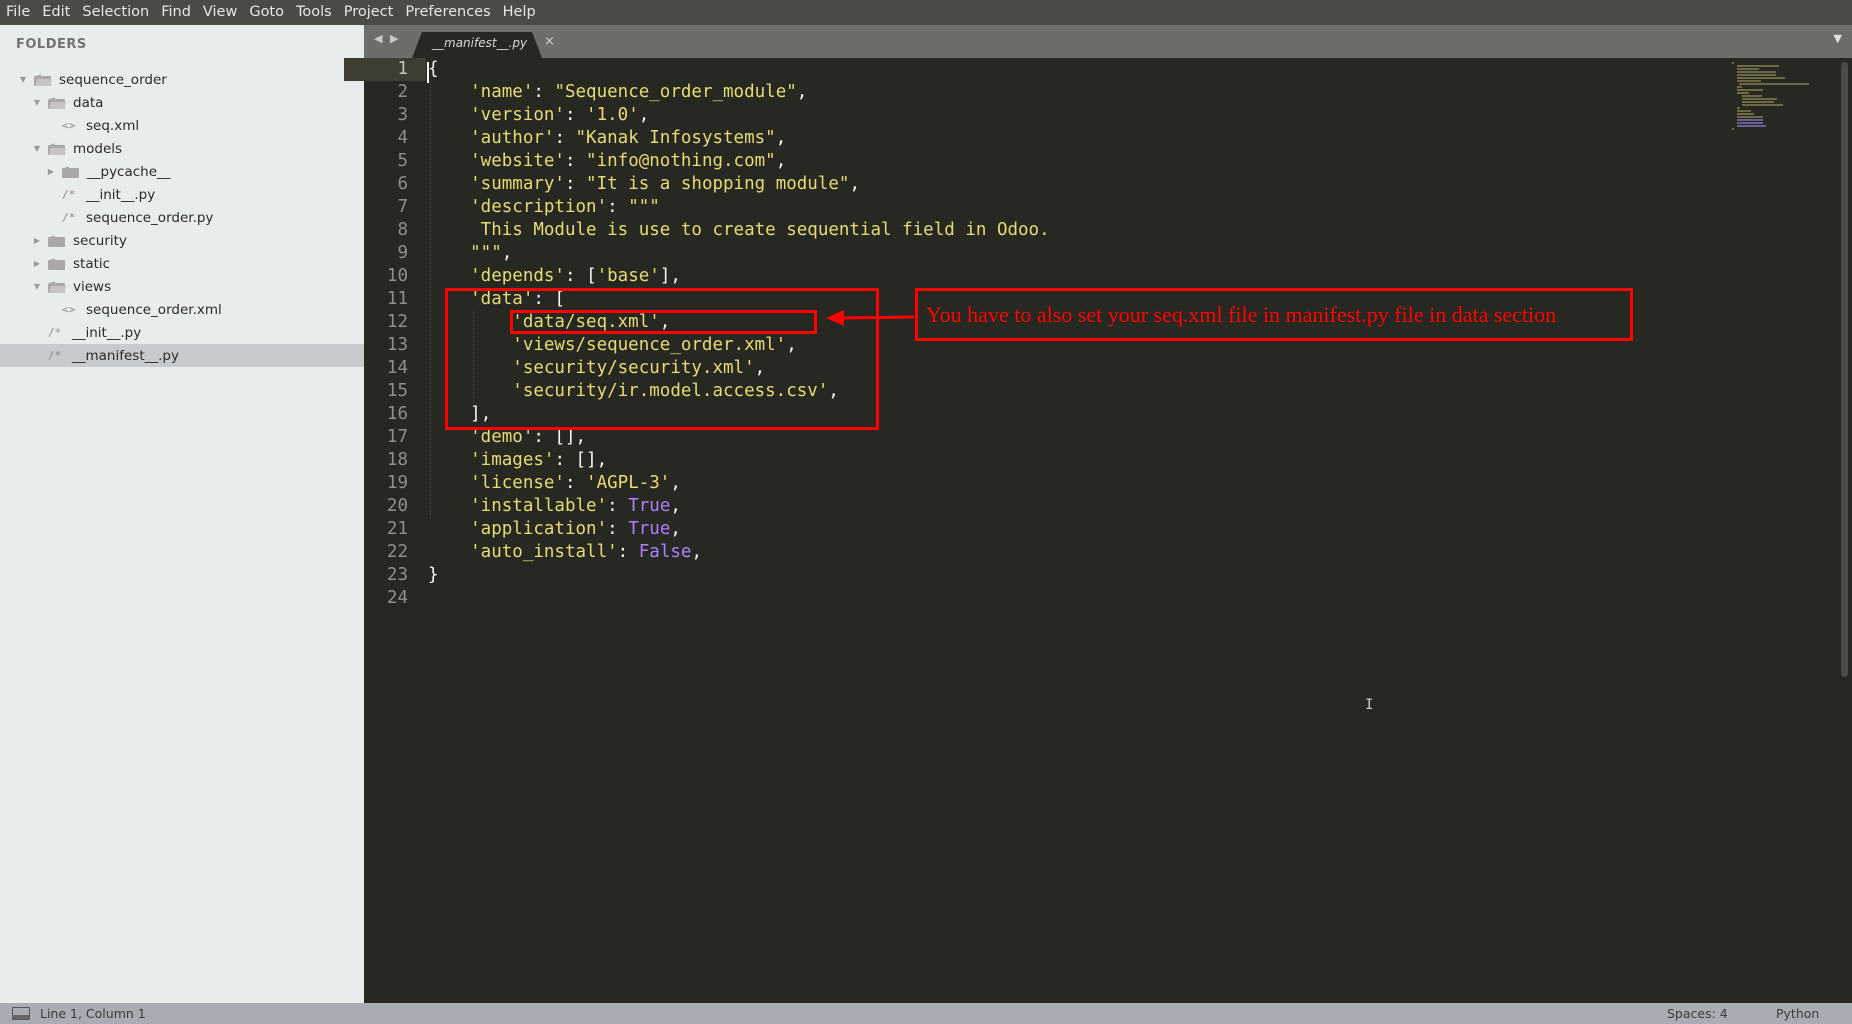  I want to click on tab-close-icon: ×, so click(549, 41).